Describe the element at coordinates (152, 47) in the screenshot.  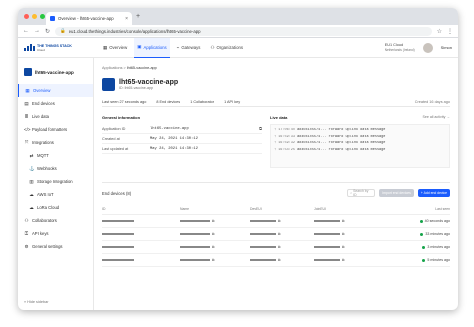
I see `nav-applications: ▣ Applications` at that location.